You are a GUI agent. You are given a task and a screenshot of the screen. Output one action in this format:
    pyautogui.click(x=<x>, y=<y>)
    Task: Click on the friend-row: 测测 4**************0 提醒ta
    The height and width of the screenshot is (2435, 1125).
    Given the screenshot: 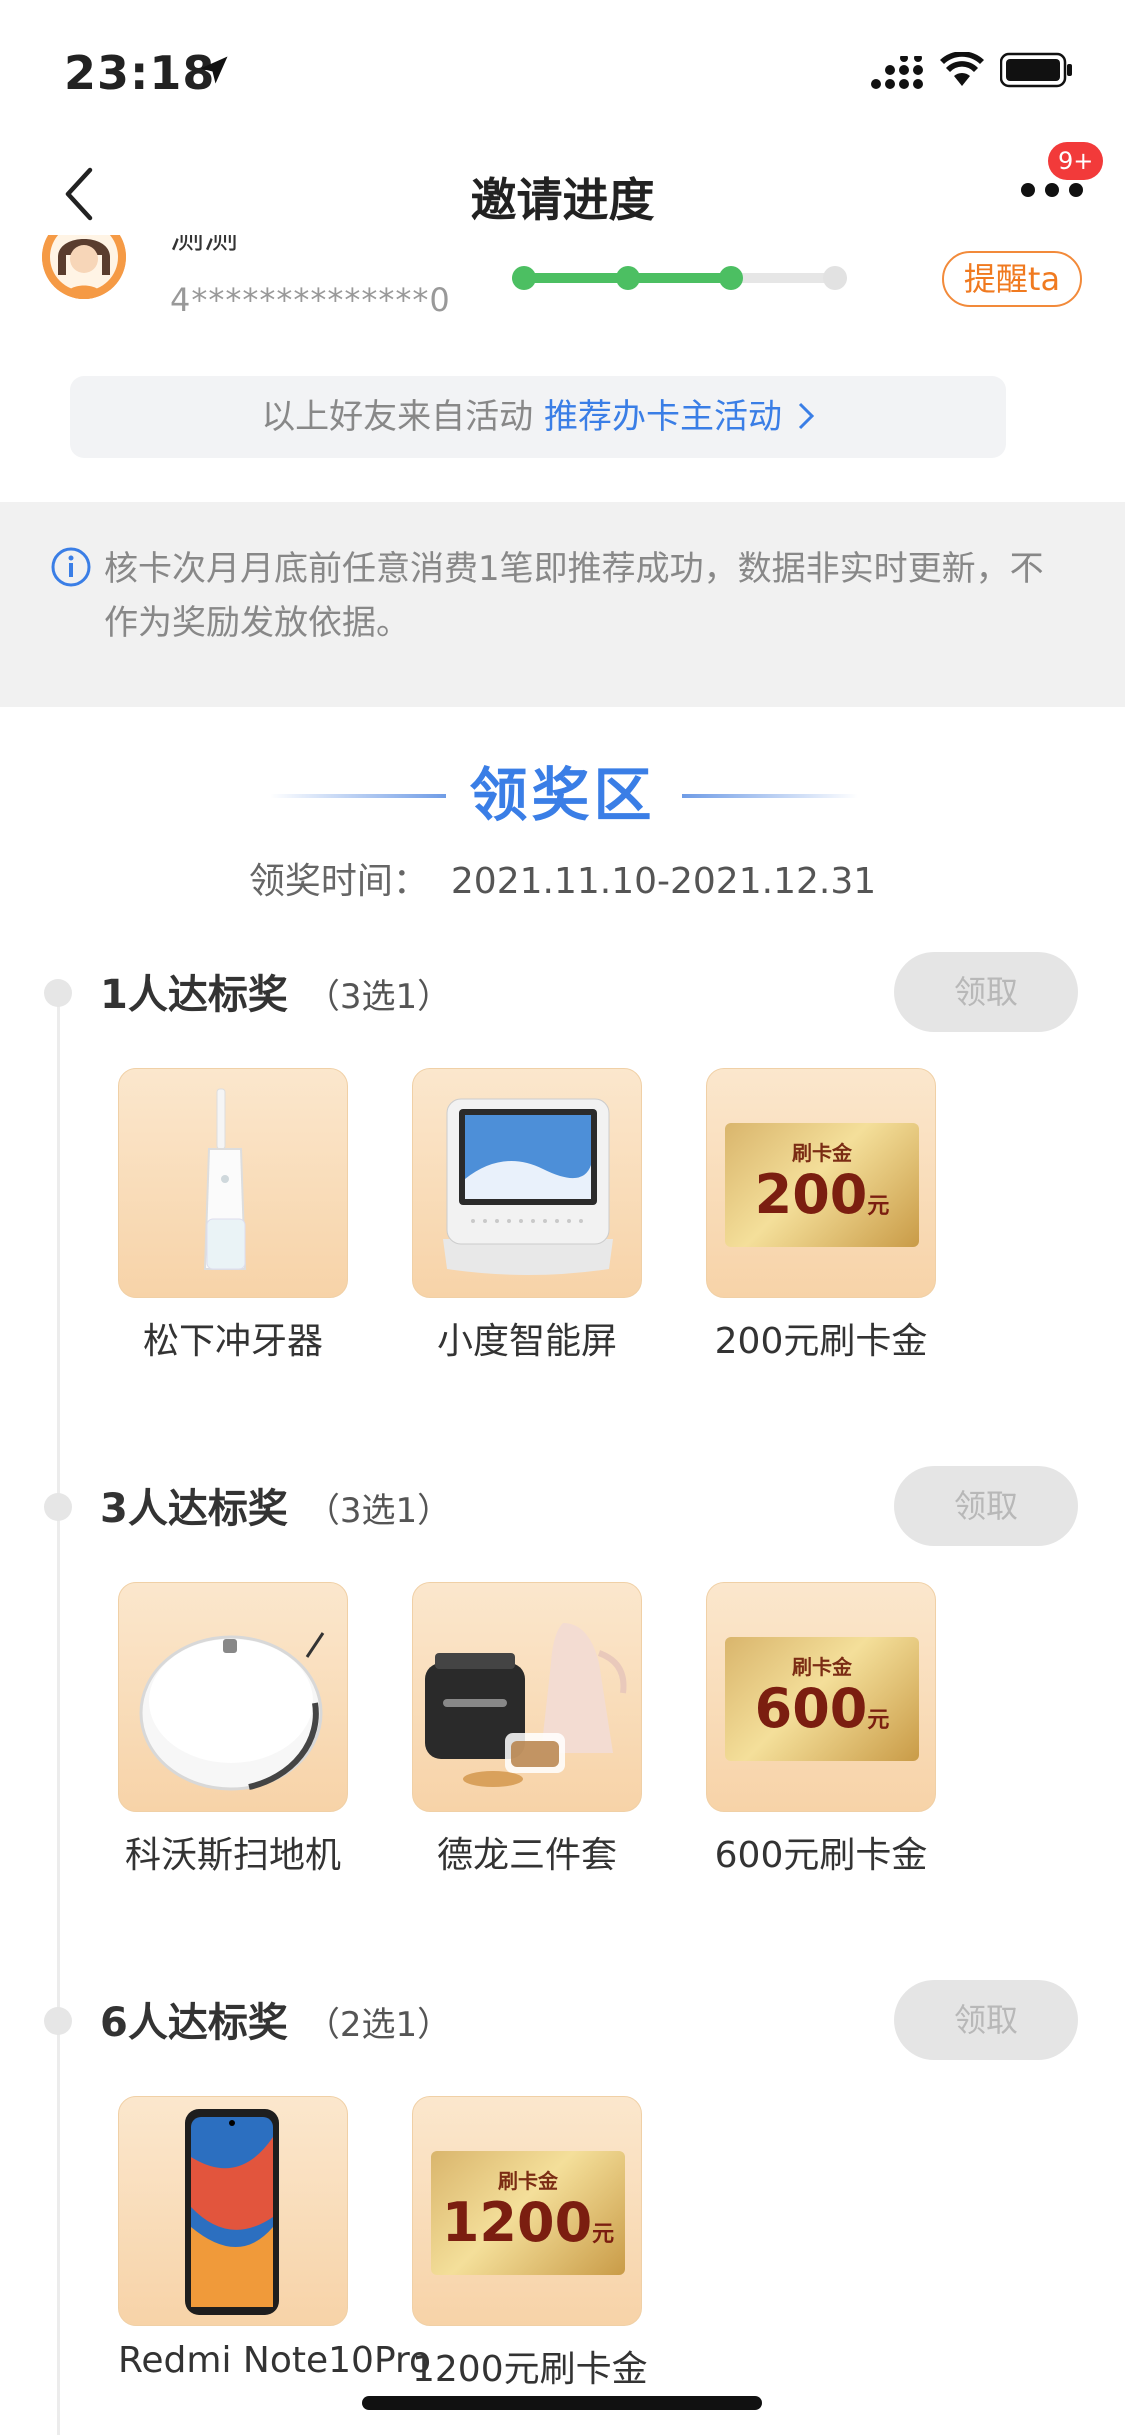 What is the action you would take?
    pyautogui.click(x=562, y=285)
    